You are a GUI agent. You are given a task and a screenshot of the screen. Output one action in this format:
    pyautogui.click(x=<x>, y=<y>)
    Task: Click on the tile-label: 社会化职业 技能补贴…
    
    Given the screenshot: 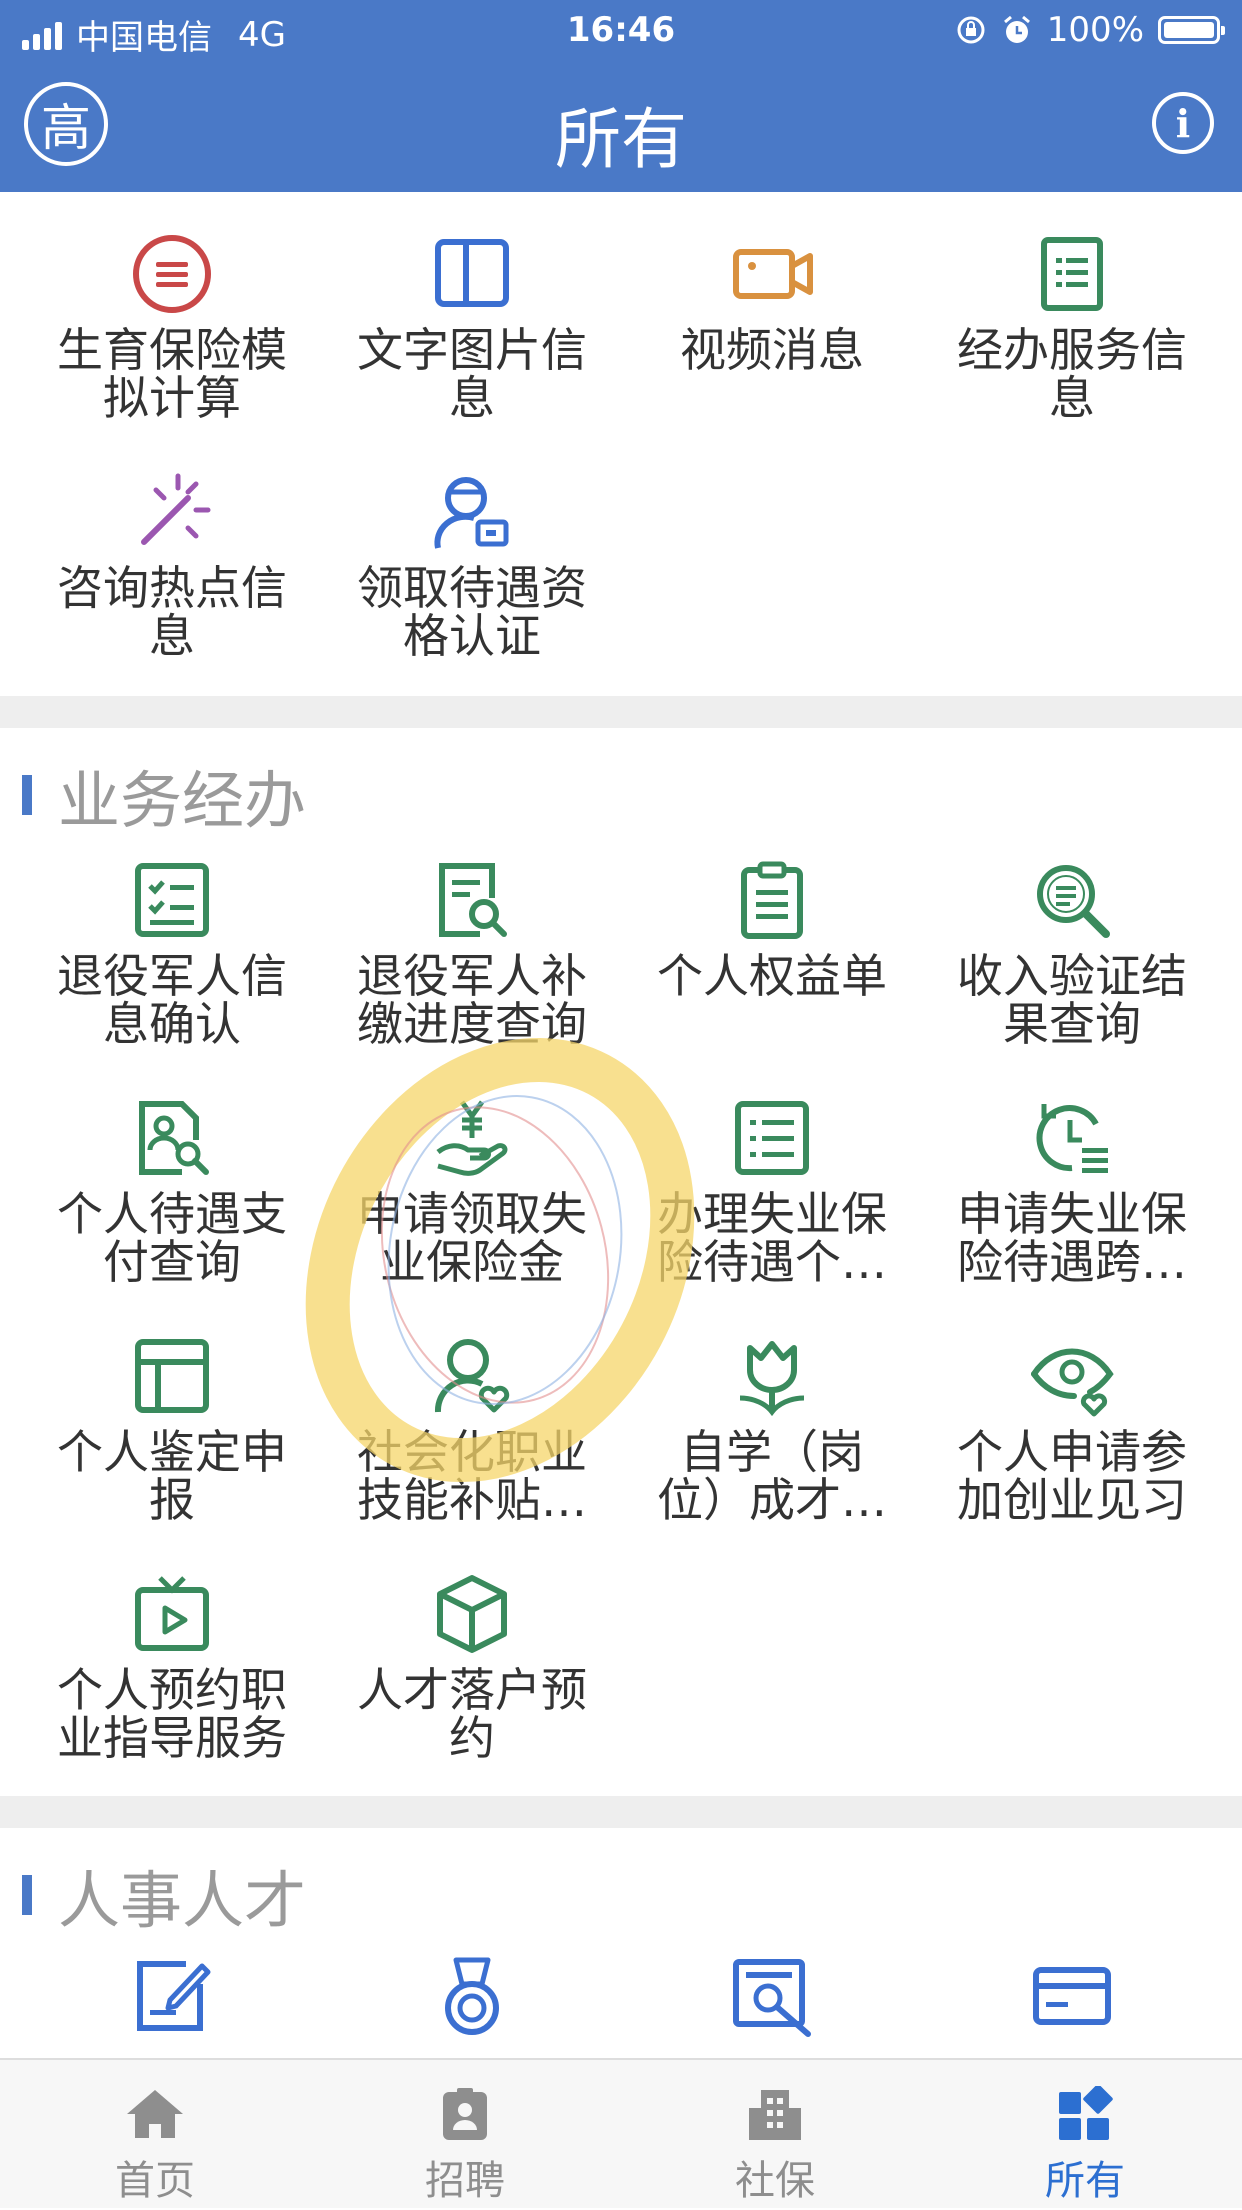 What is the action you would take?
    pyautogui.click(x=472, y=1476)
    